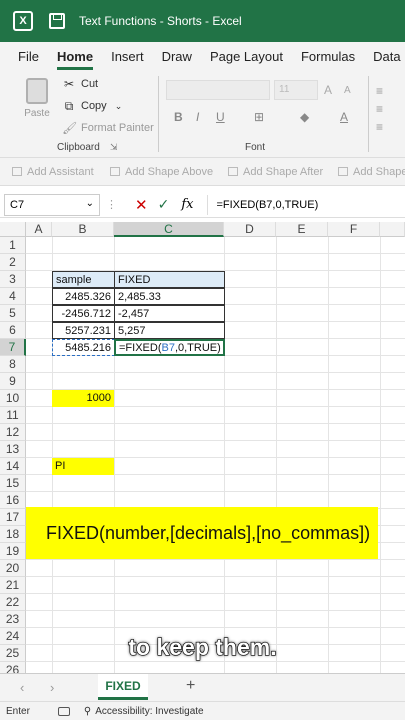 The height and width of the screenshot is (720, 405). What do you see at coordinates (13, 279) in the screenshot?
I see `row-header-3: 3` at bounding box center [13, 279].